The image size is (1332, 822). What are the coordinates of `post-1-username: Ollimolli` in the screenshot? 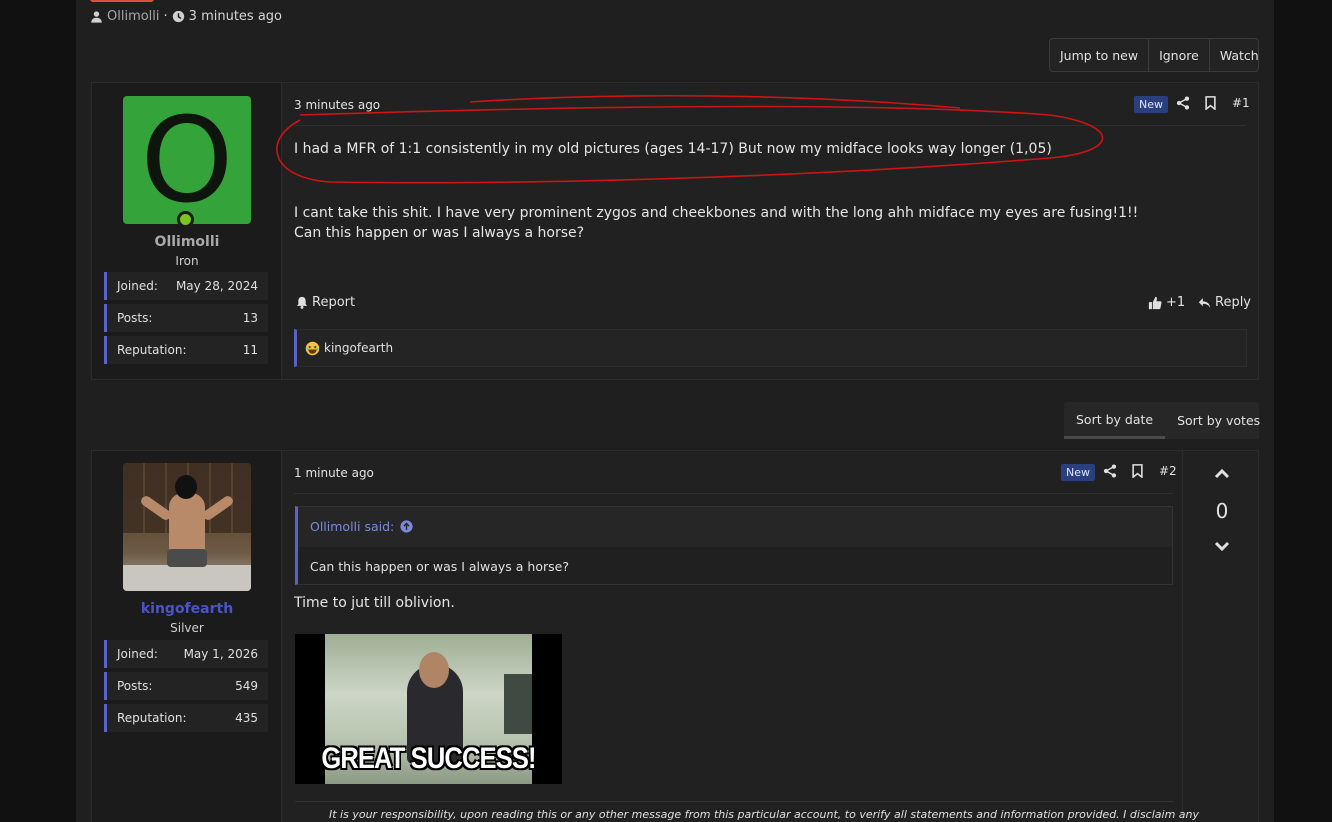 It's located at (187, 242).